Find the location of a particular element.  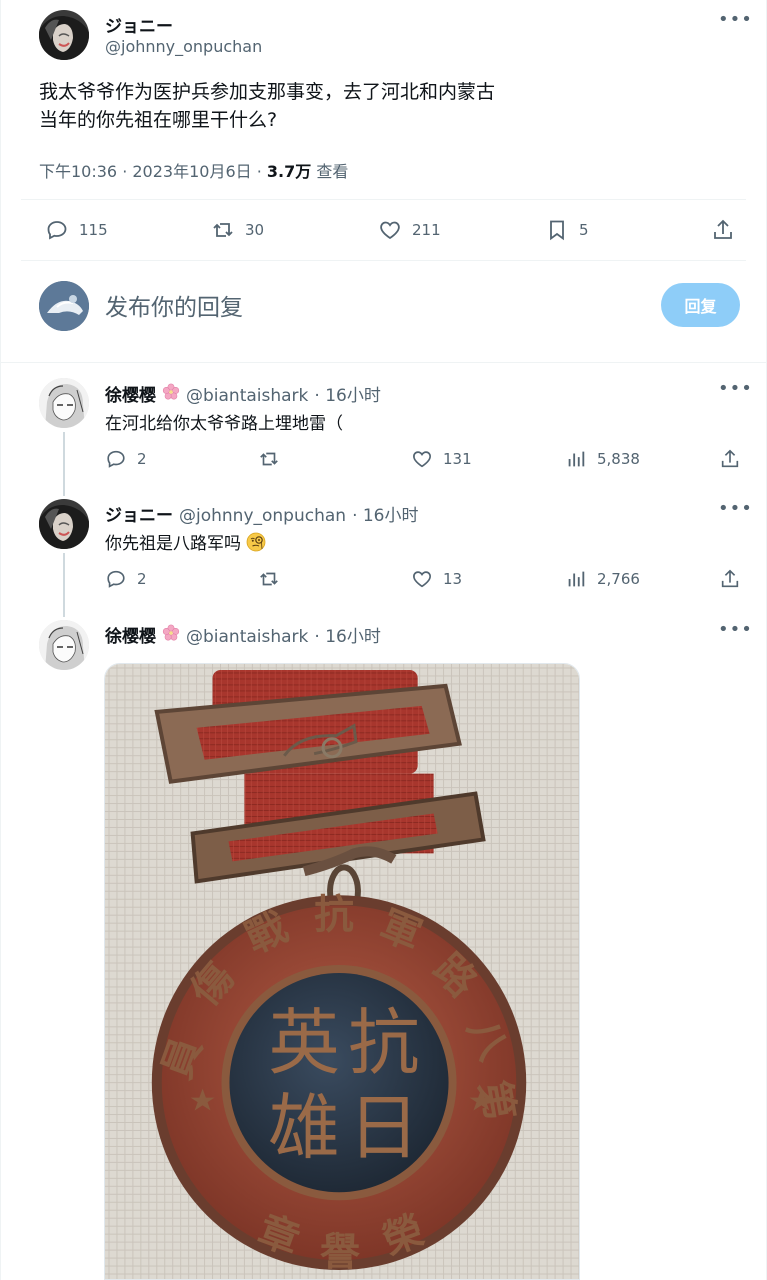

tweet-text-line-2: 当年的你先祖在哪里干什么? is located at coordinates (158, 120).